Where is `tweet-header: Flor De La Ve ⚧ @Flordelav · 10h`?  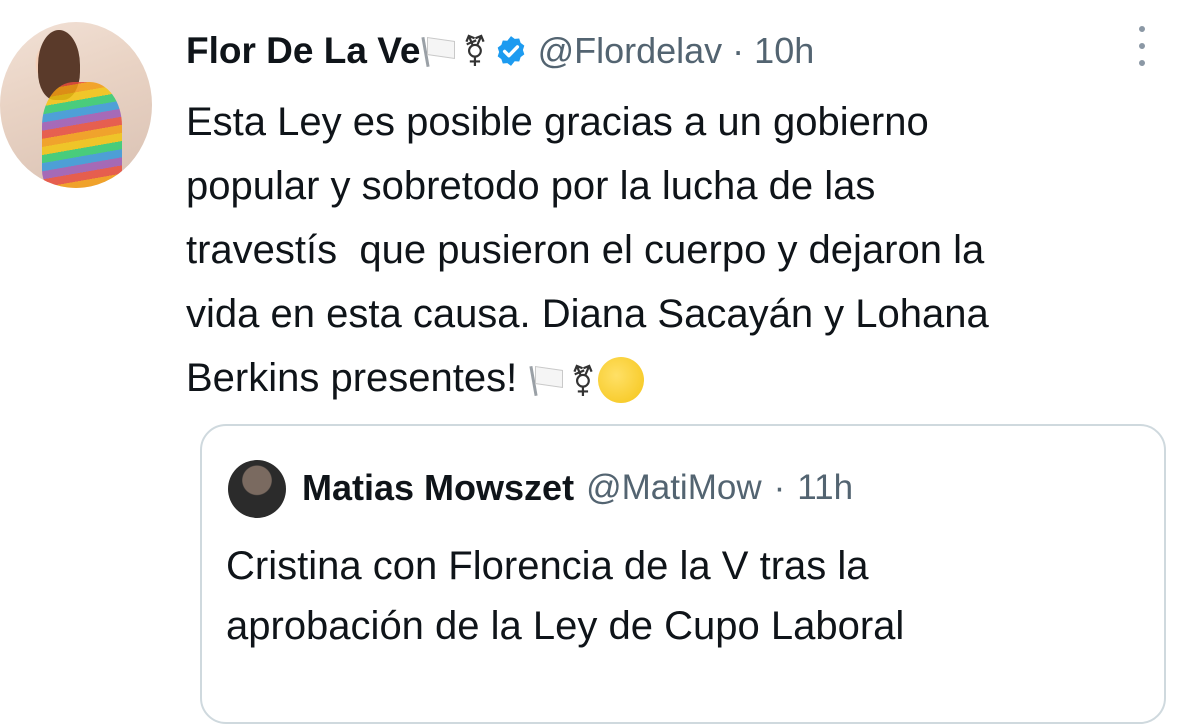 tweet-header: Flor De La Ve ⚧ @Flordelav · 10h is located at coordinates (500, 51).